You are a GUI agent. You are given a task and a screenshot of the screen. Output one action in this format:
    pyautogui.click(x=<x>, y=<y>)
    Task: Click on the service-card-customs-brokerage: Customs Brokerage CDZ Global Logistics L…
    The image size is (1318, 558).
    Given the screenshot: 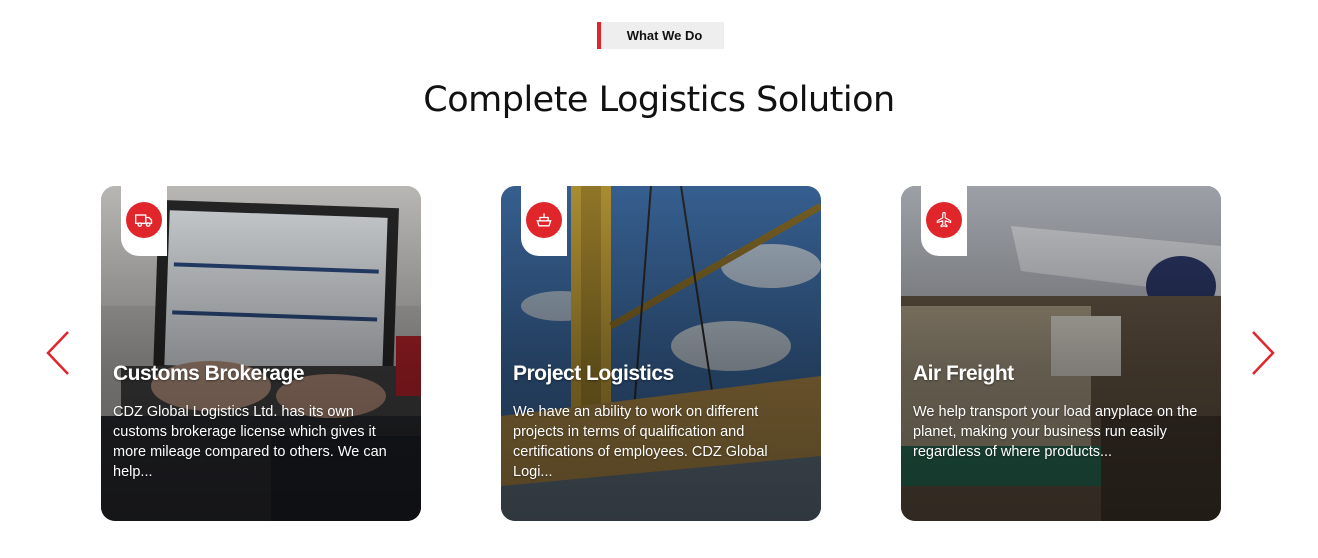 What is the action you would take?
    pyautogui.click(x=261, y=353)
    